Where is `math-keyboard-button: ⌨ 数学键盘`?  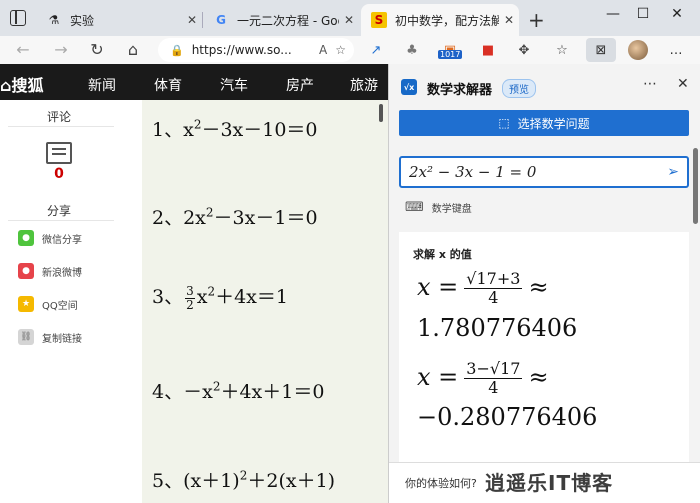
math-keyboard-button: ⌨ 数学键盘 is located at coordinates (438, 207).